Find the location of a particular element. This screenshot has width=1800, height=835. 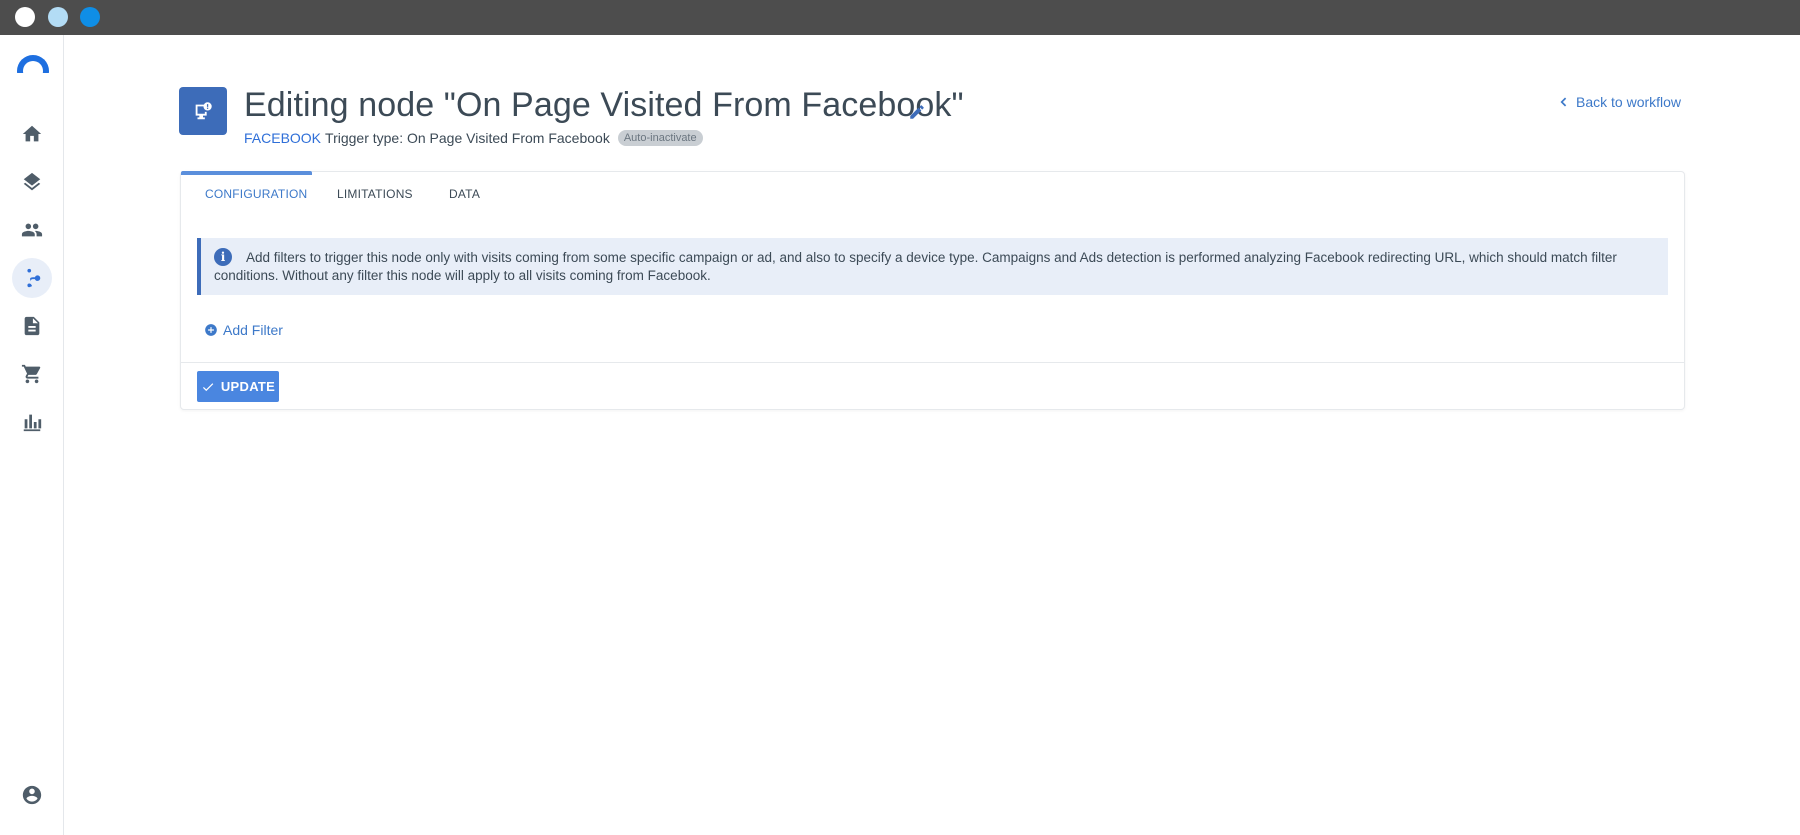

document-icon is located at coordinates (32, 326).